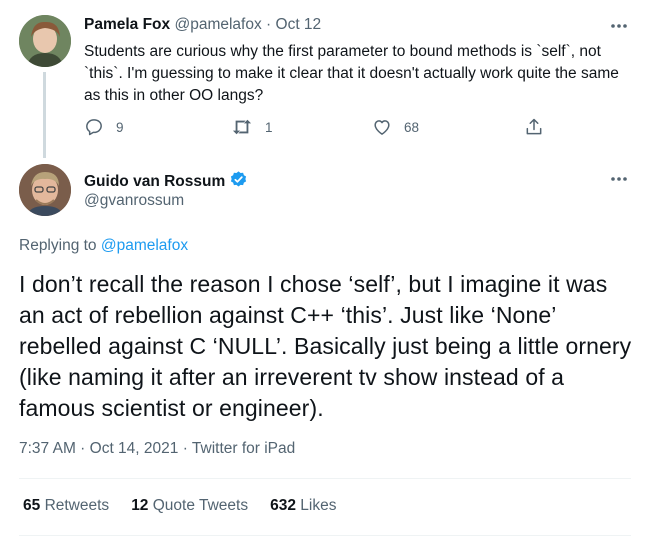  I want to click on parent-header: Pamela Fox @pamelafox · Oct 12, so click(202, 25).